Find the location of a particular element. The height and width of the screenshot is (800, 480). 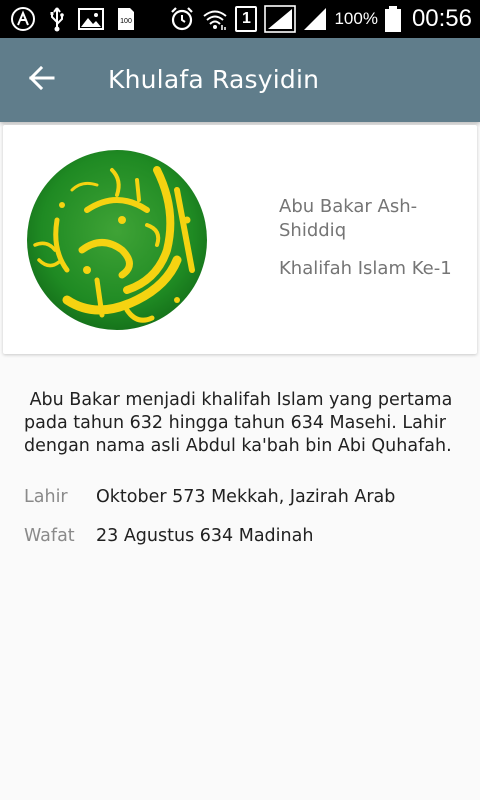

back-button is located at coordinates (42, 80).